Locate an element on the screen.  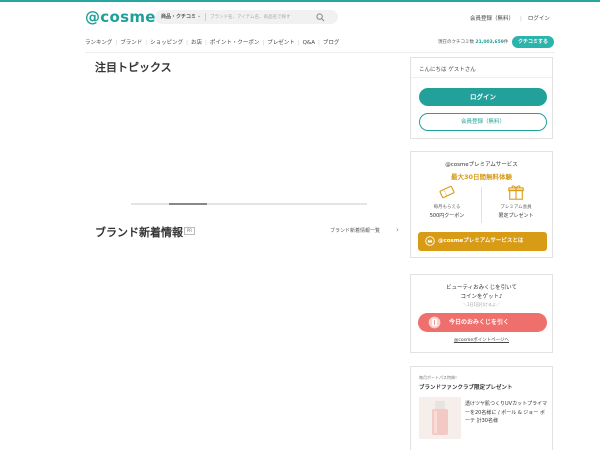
nav-item-shopping: ショッピング is located at coordinates (166, 42).